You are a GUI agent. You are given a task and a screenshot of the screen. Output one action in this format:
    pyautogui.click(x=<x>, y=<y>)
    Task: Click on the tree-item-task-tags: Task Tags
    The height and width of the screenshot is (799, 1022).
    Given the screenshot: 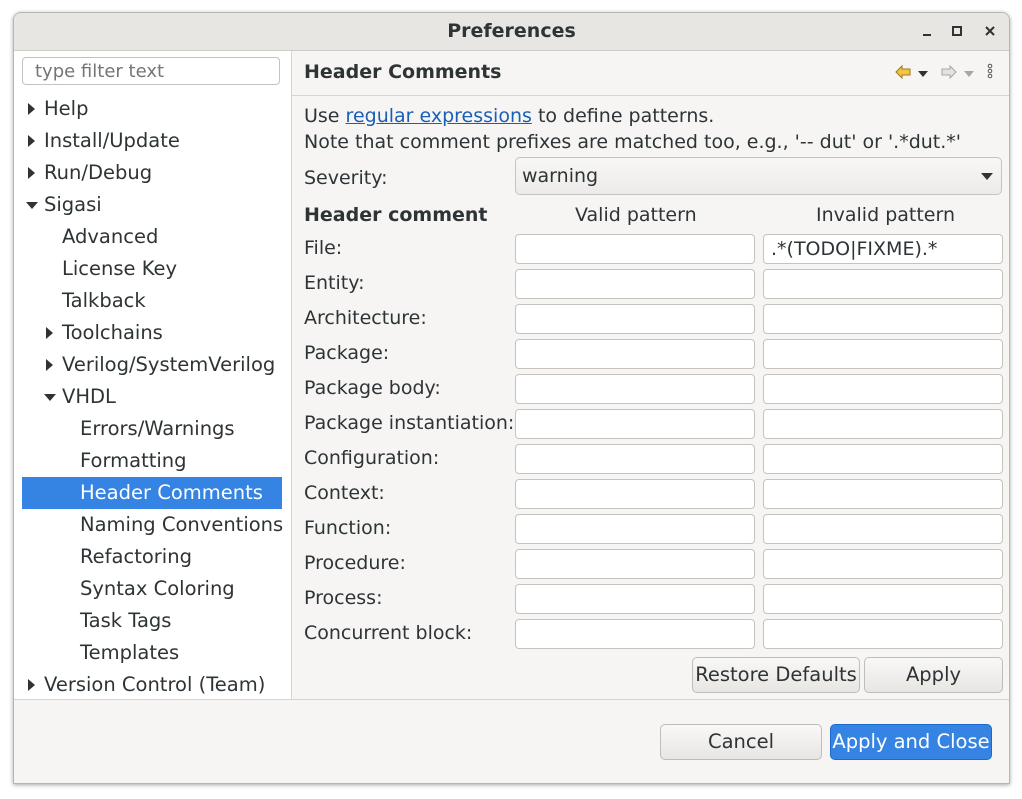 What is the action you would take?
    pyautogui.click(x=152, y=621)
    